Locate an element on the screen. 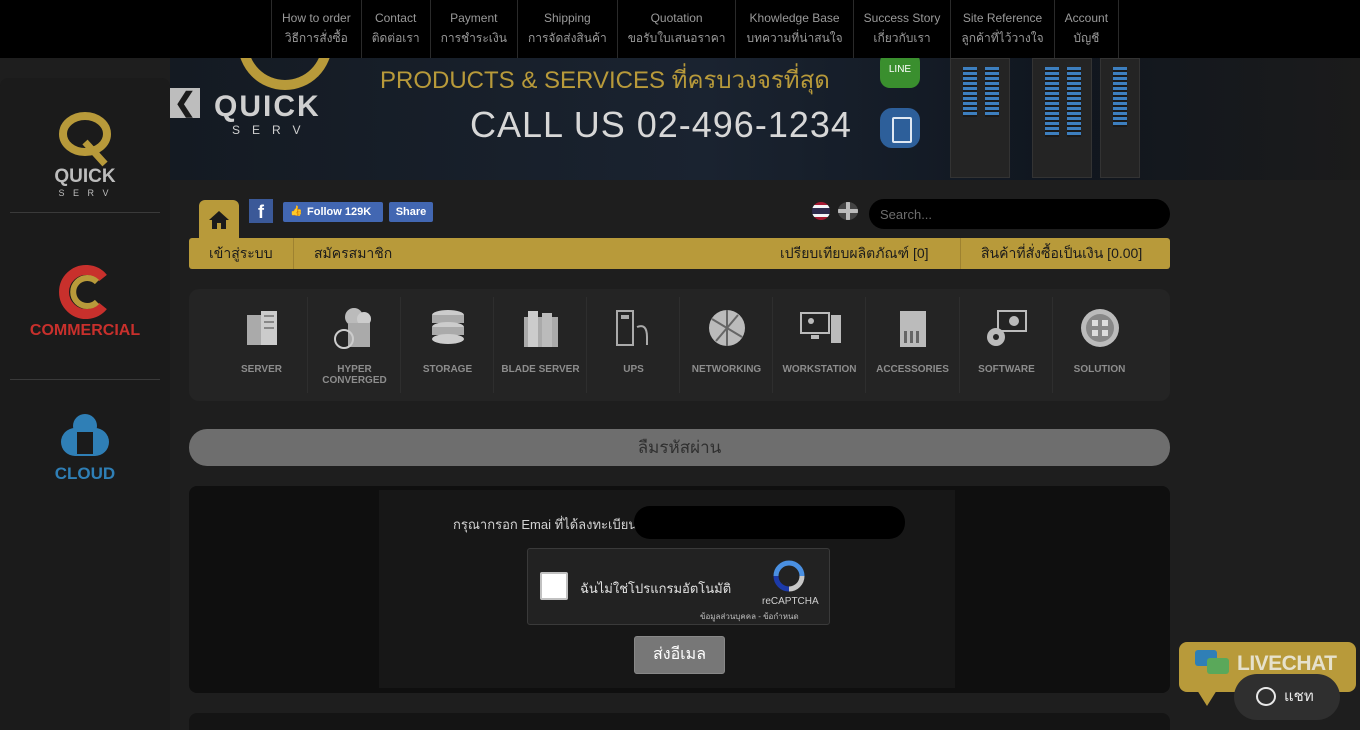 This screenshot has height=730, width=1360. nav-item-label-en: Account is located at coordinates (1086, 18).